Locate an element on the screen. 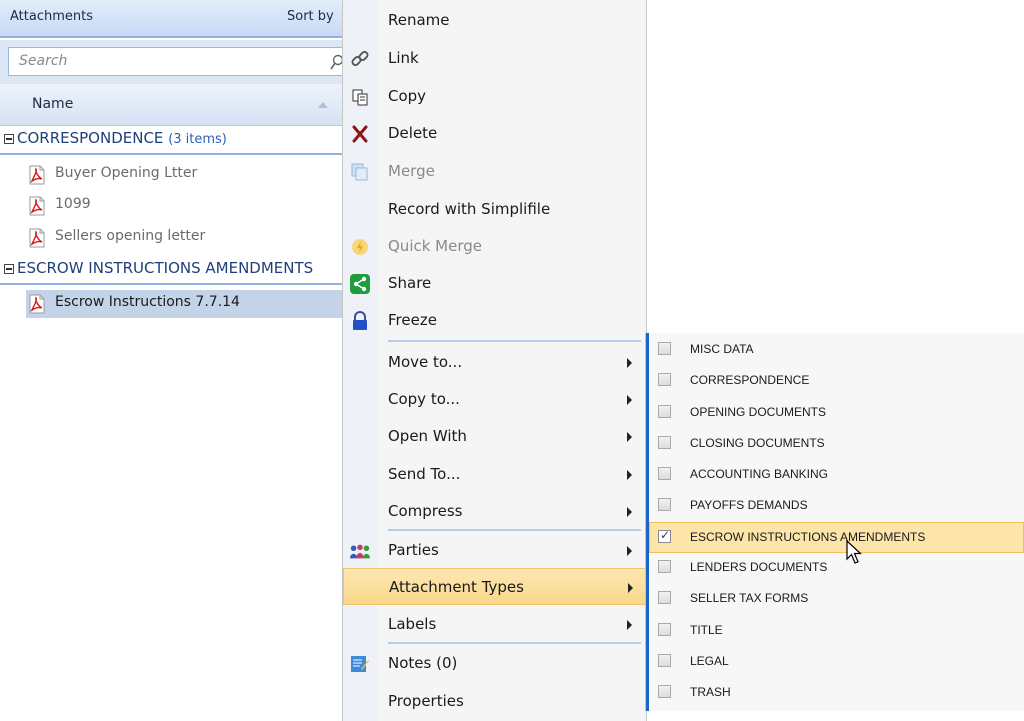  menu-item-freeze: Freeze is located at coordinates (494, 320).